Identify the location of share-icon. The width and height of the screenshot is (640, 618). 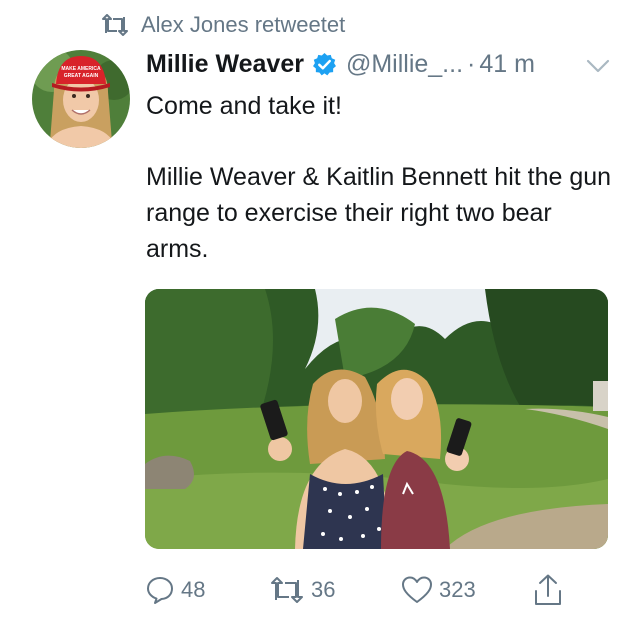
(548, 589).